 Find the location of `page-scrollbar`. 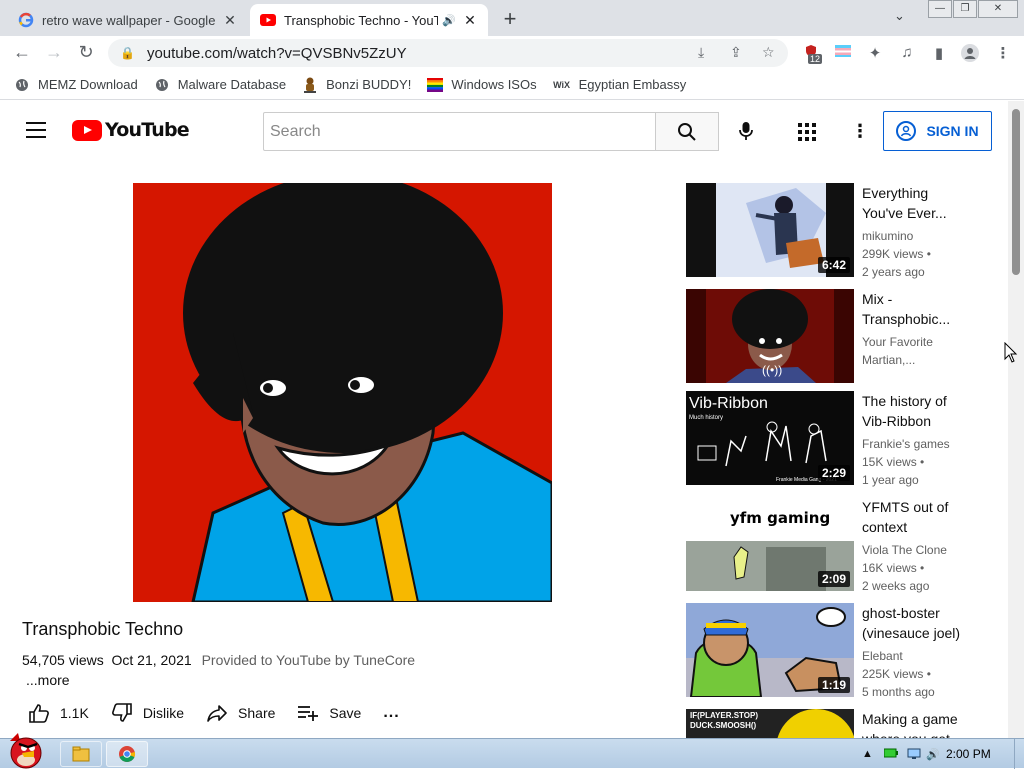

page-scrollbar is located at coordinates (1016, 419).